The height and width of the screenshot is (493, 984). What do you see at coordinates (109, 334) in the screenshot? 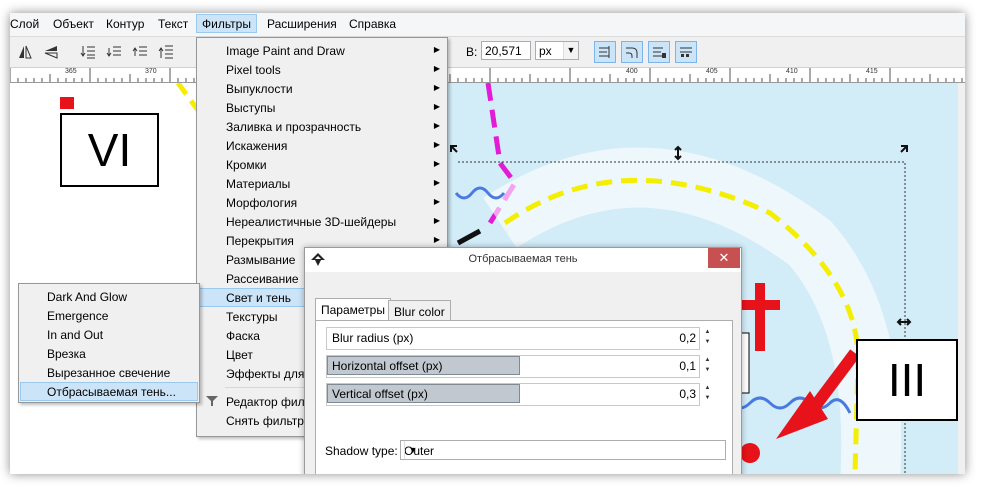
I see `submenu-item: In and Out` at bounding box center [109, 334].